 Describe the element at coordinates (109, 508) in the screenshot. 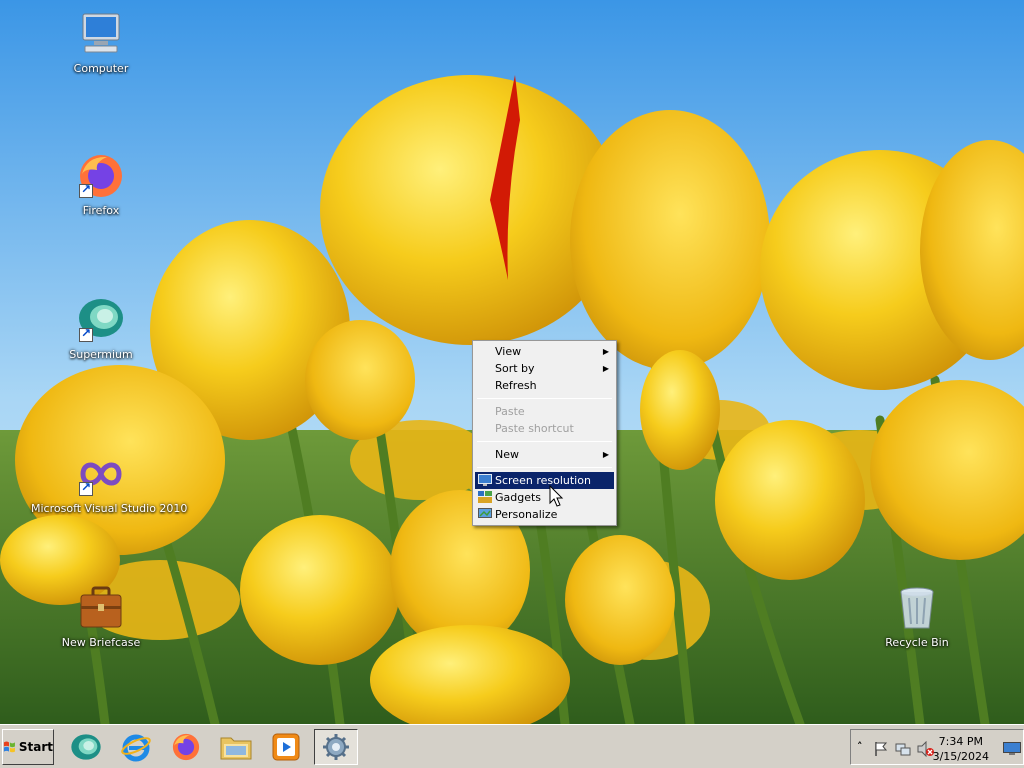

I see `desktop-icon-label: Microsoft Visual Studio 2010` at that location.